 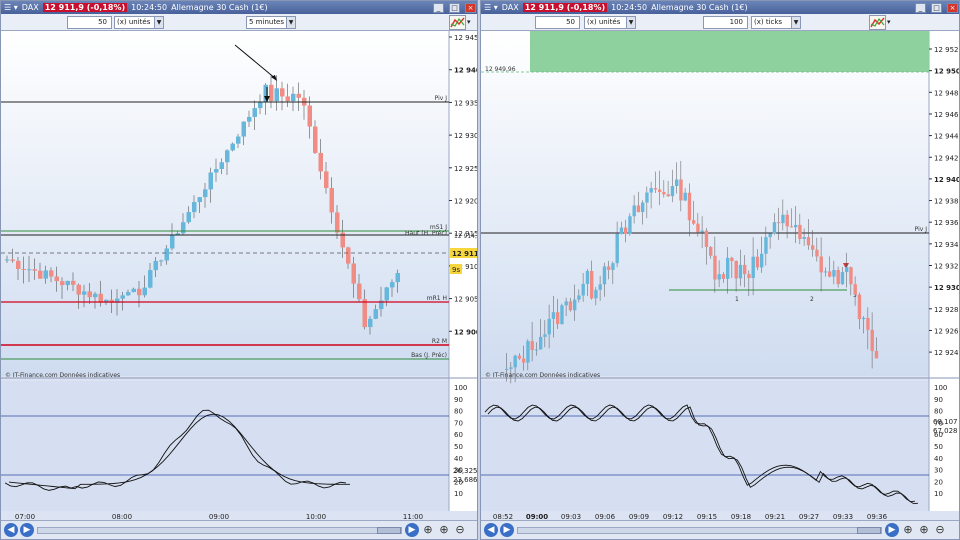 What do you see at coordinates (776, 22) in the screenshot?
I see `ticks-unit-select: (x) ticks ▼` at bounding box center [776, 22].